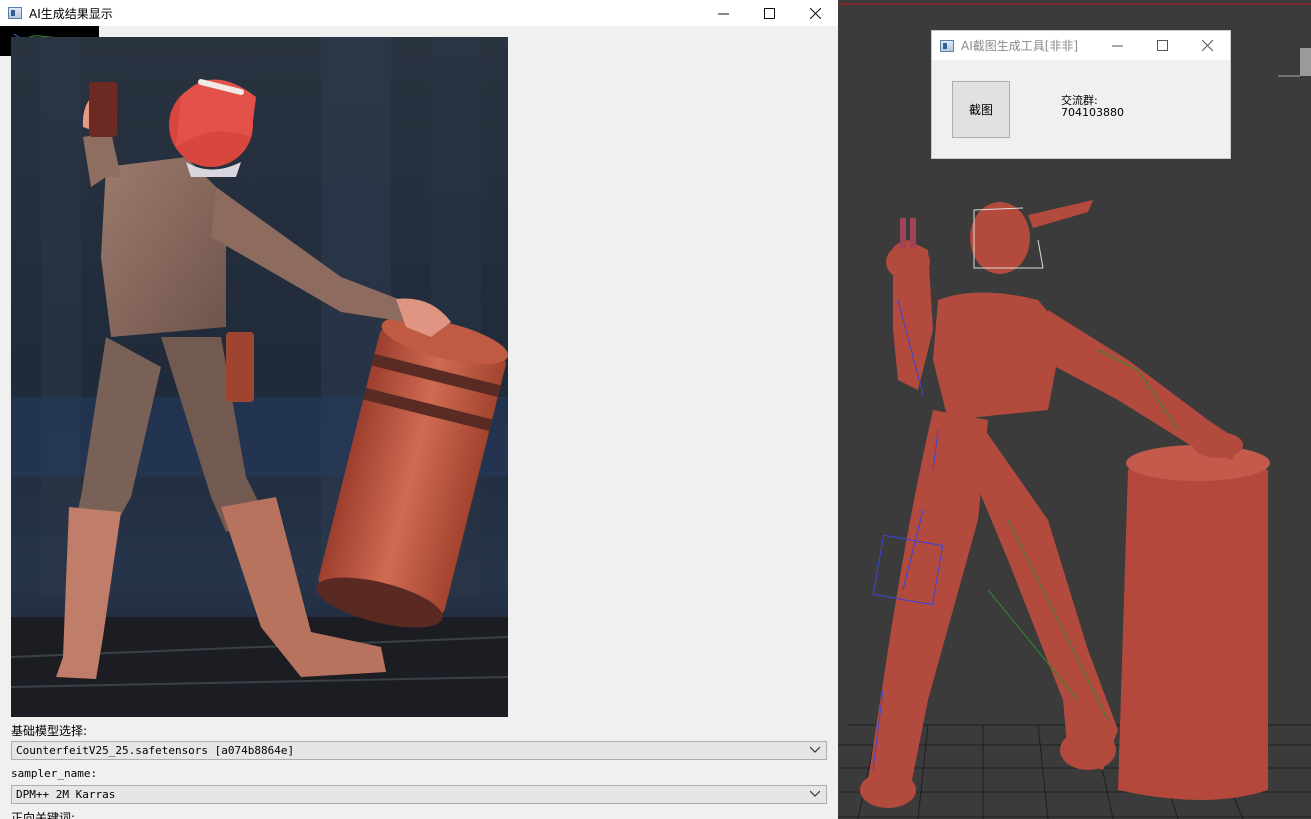 Image resolution: width=1311 pixels, height=819 pixels. Describe the element at coordinates (1020, 46) in the screenshot. I see `tool-window-title: AI截图生成工具[非非]` at that location.